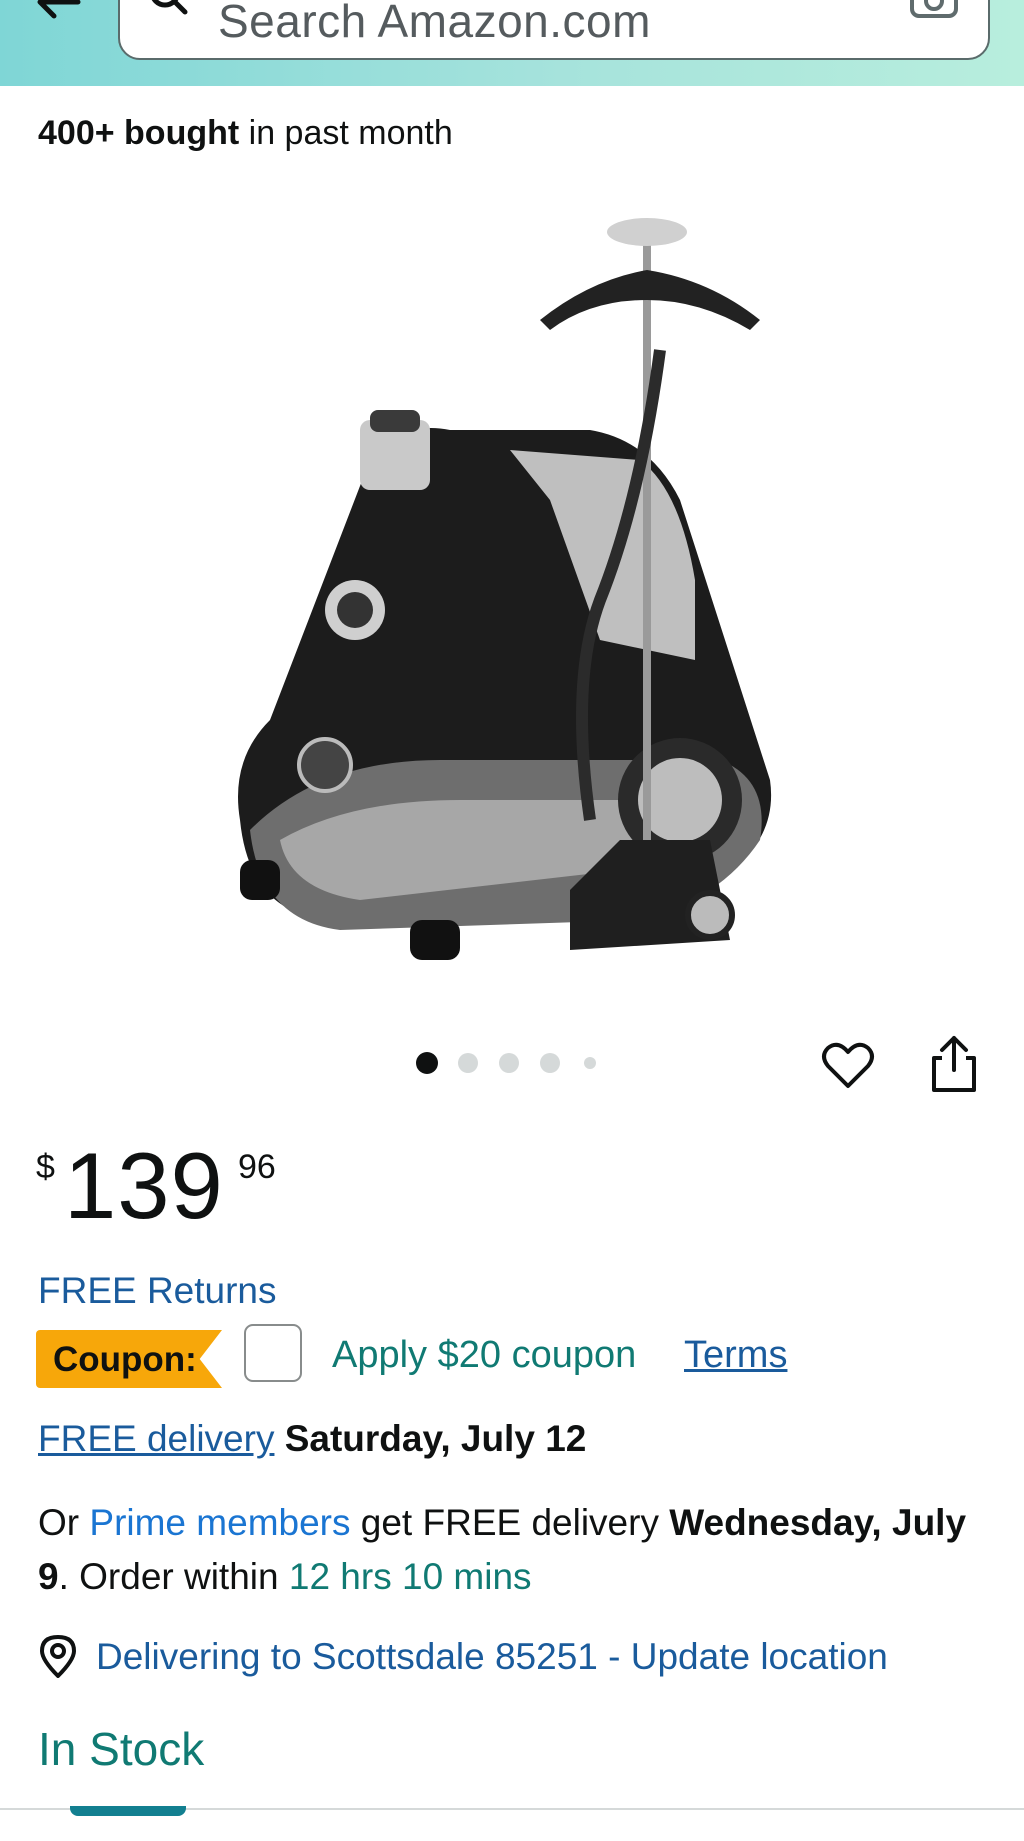 The height and width of the screenshot is (1841, 1024). What do you see at coordinates (510, 1522) in the screenshot?
I see `prime-get-free: get FREE delivery` at bounding box center [510, 1522].